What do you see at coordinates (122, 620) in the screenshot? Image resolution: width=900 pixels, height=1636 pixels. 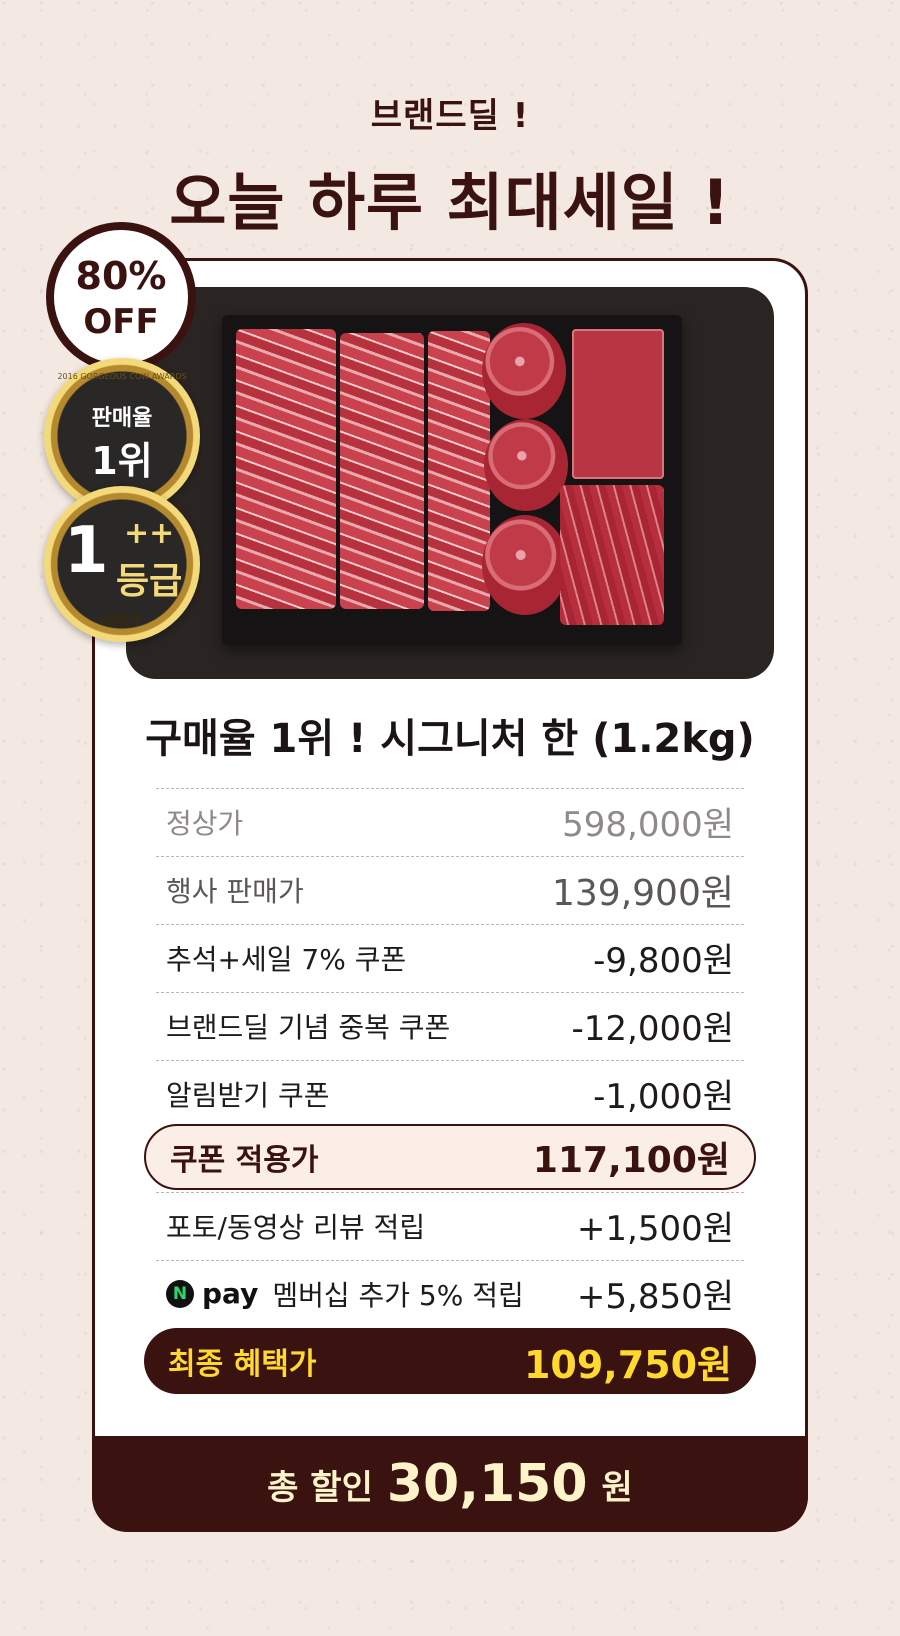 I see `grade-brand: 화려한우` at bounding box center [122, 620].